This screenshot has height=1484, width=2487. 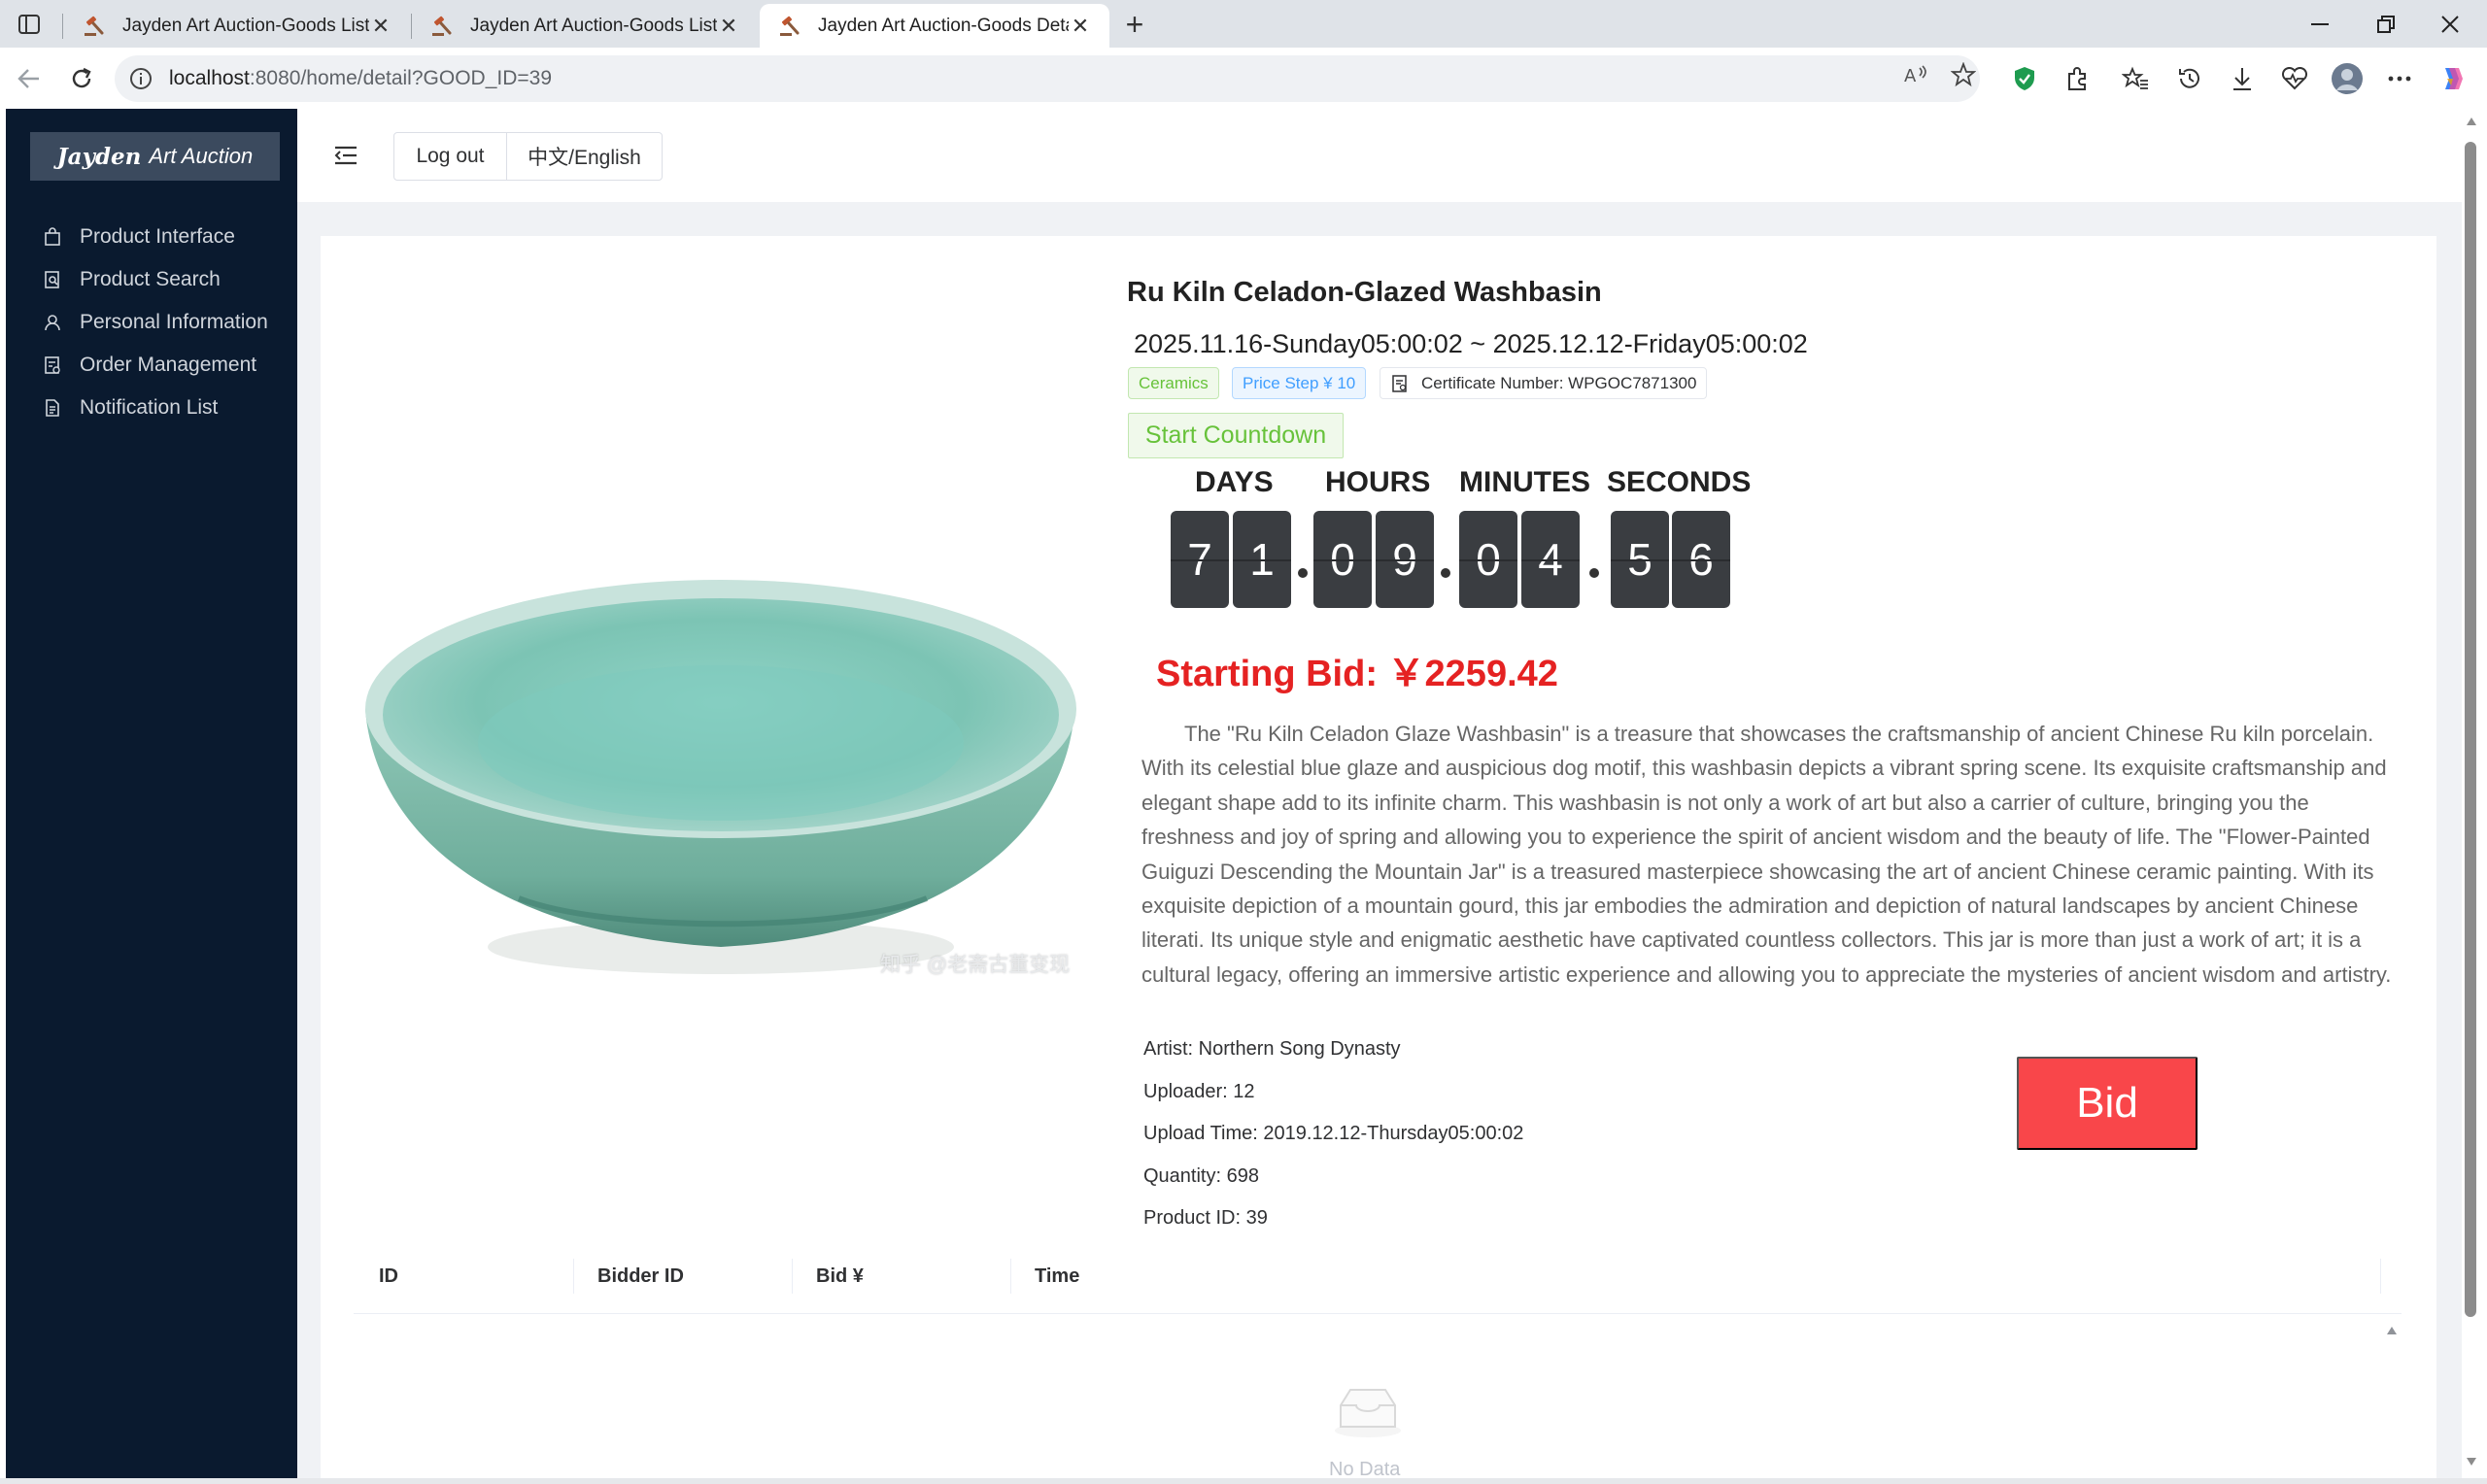 What do you see at coordinates (1378, 482) in the screenshot?
I see `countdown-label-hours: HOURS` at bounding box center [1378, 482].